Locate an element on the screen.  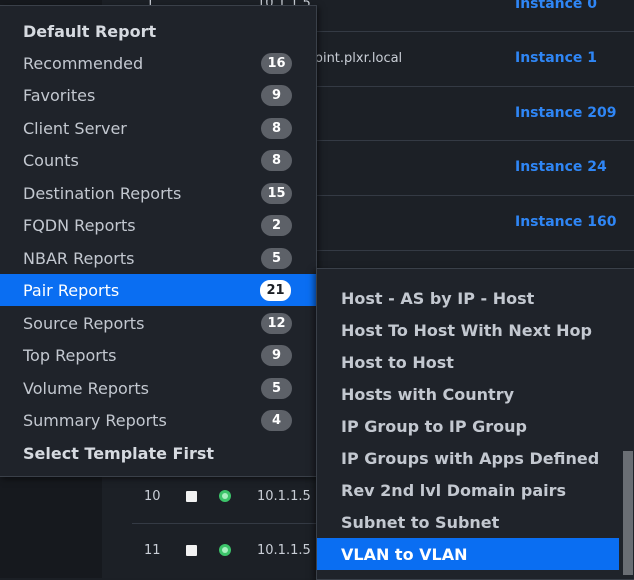
submenu-item-host-as-by-ip-host: Host - AS by IP - Host is located at coordinates (468, 298).